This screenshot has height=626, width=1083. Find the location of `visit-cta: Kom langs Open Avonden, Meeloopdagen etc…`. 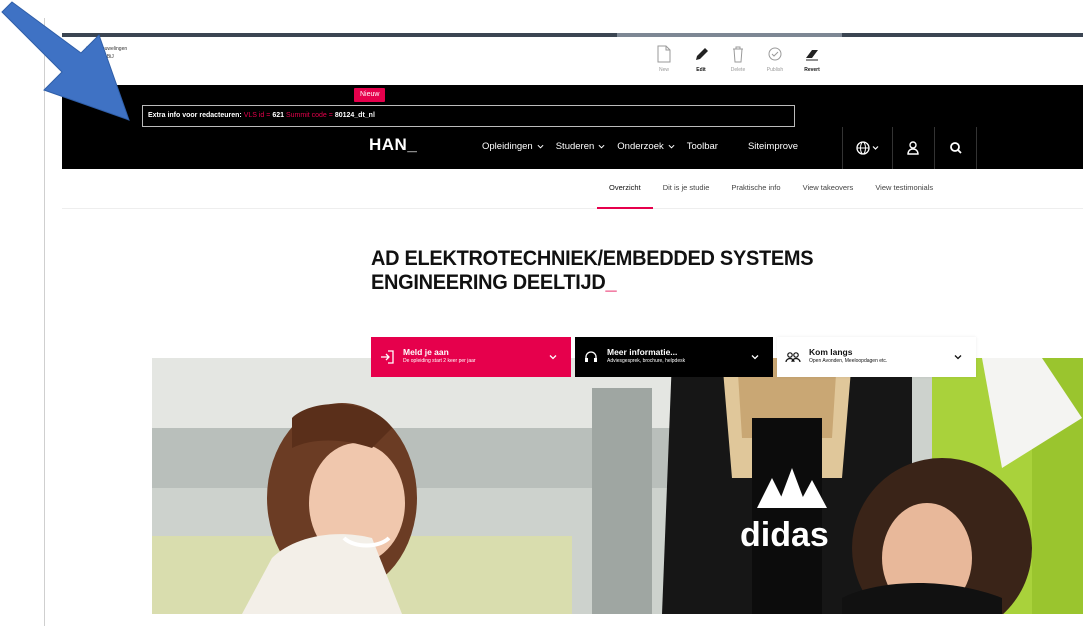

visit-cta: Kom langs Open Avonden, Meeloopdagen etc… is located at coordinates (876, 357).